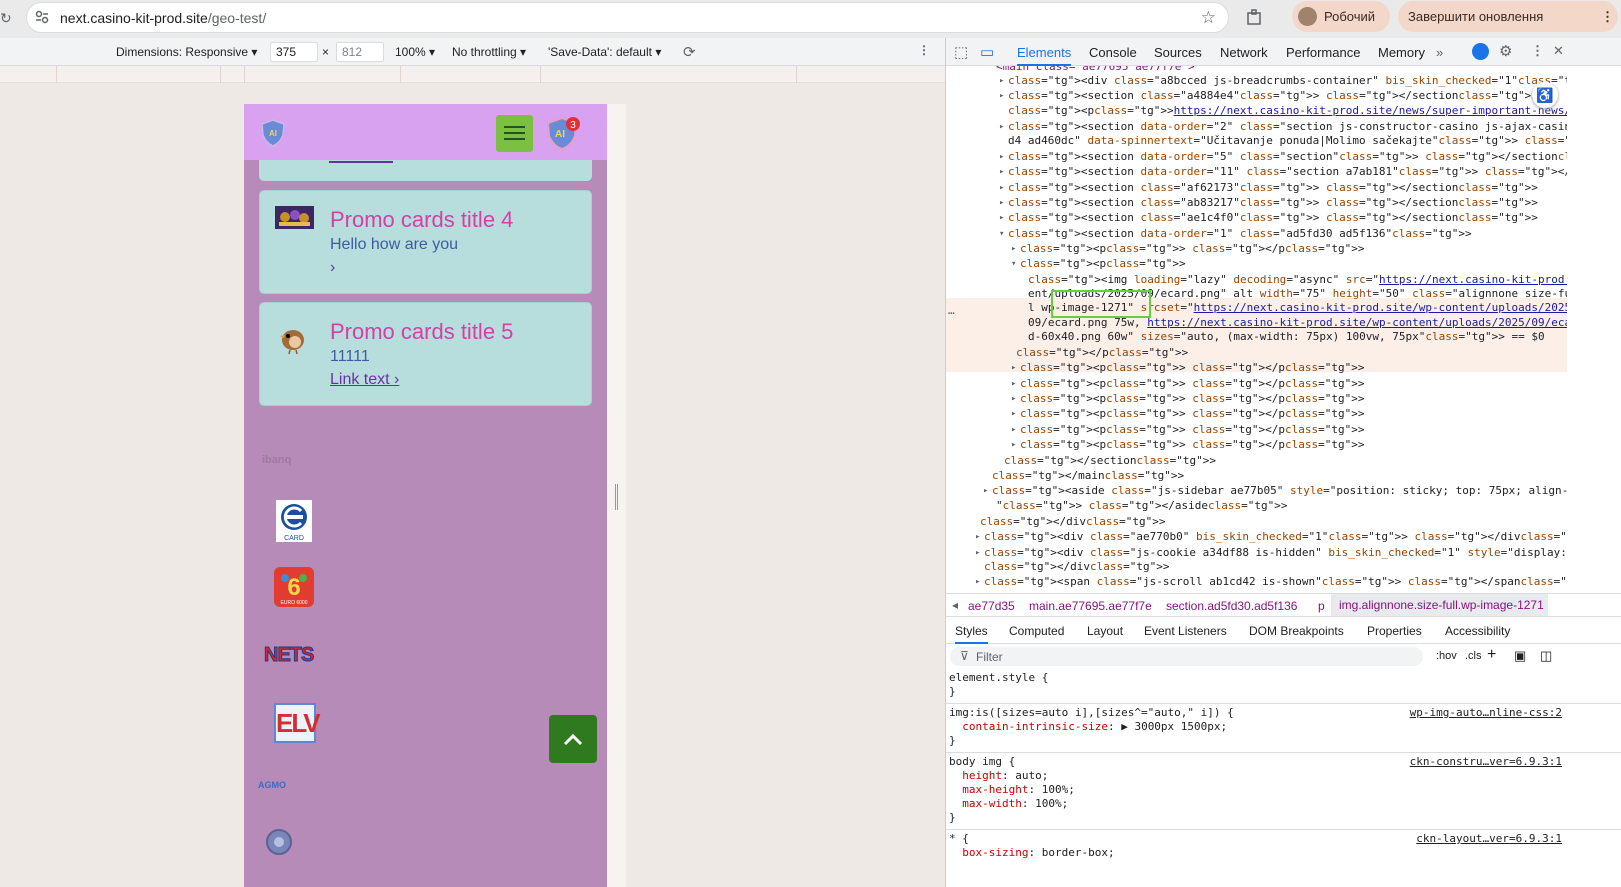 Image resolution: width=1621 pixels, height=887 pixels. I want to click on styles-filter-input: ⊽ Filter, so click(1186, 656).